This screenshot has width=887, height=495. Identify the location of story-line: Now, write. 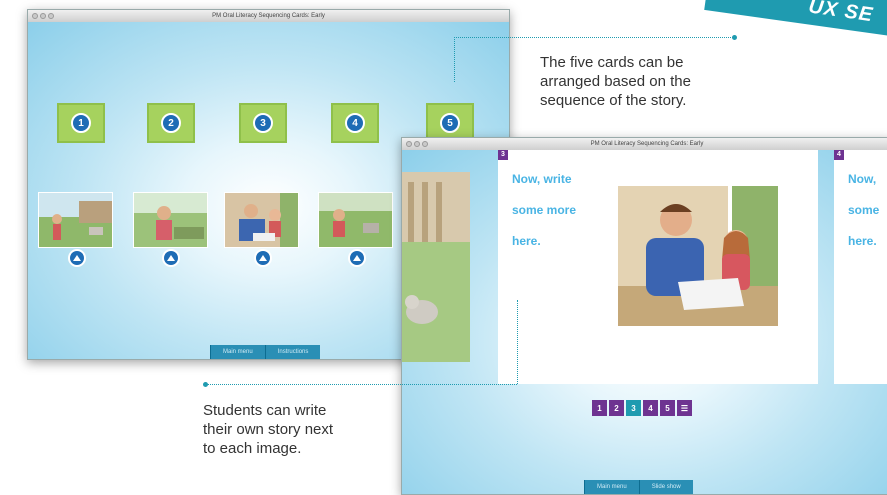
(542, 179).